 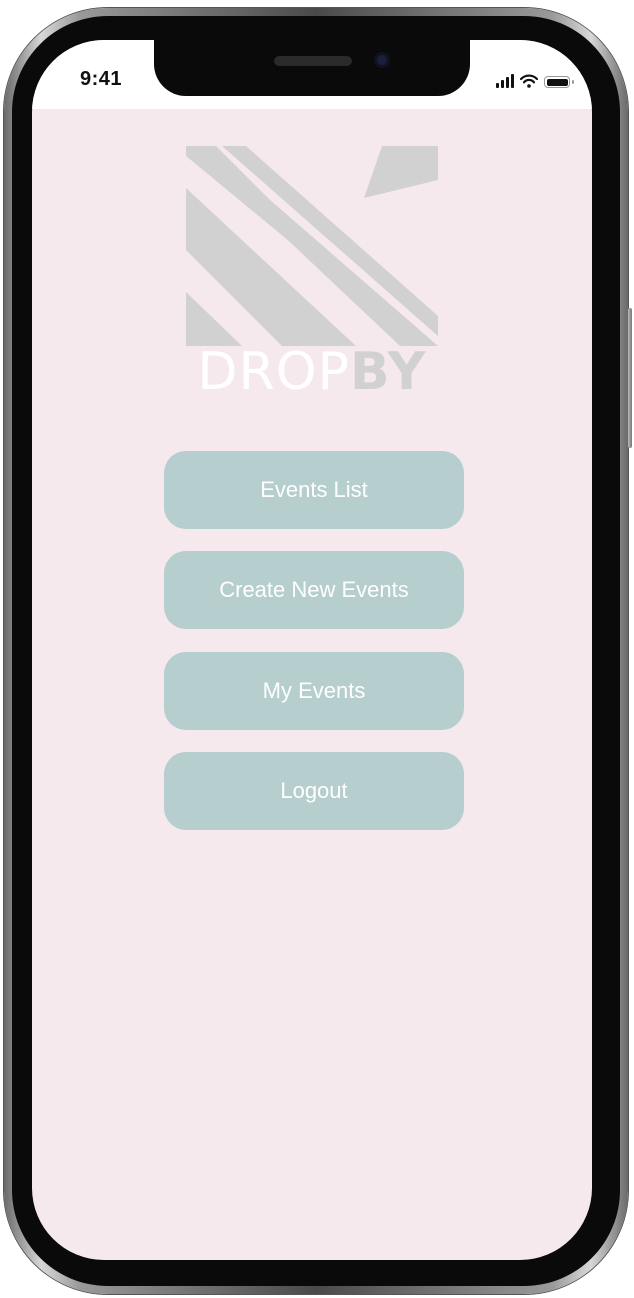 What do you see at coordinates (314, 490) in the screenshot?
I see `events-list-button: Events List` at bounding box center [314, 490].